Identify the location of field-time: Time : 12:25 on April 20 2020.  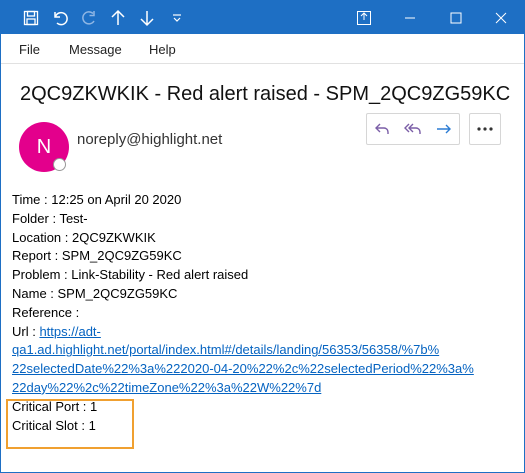
(97, 199).